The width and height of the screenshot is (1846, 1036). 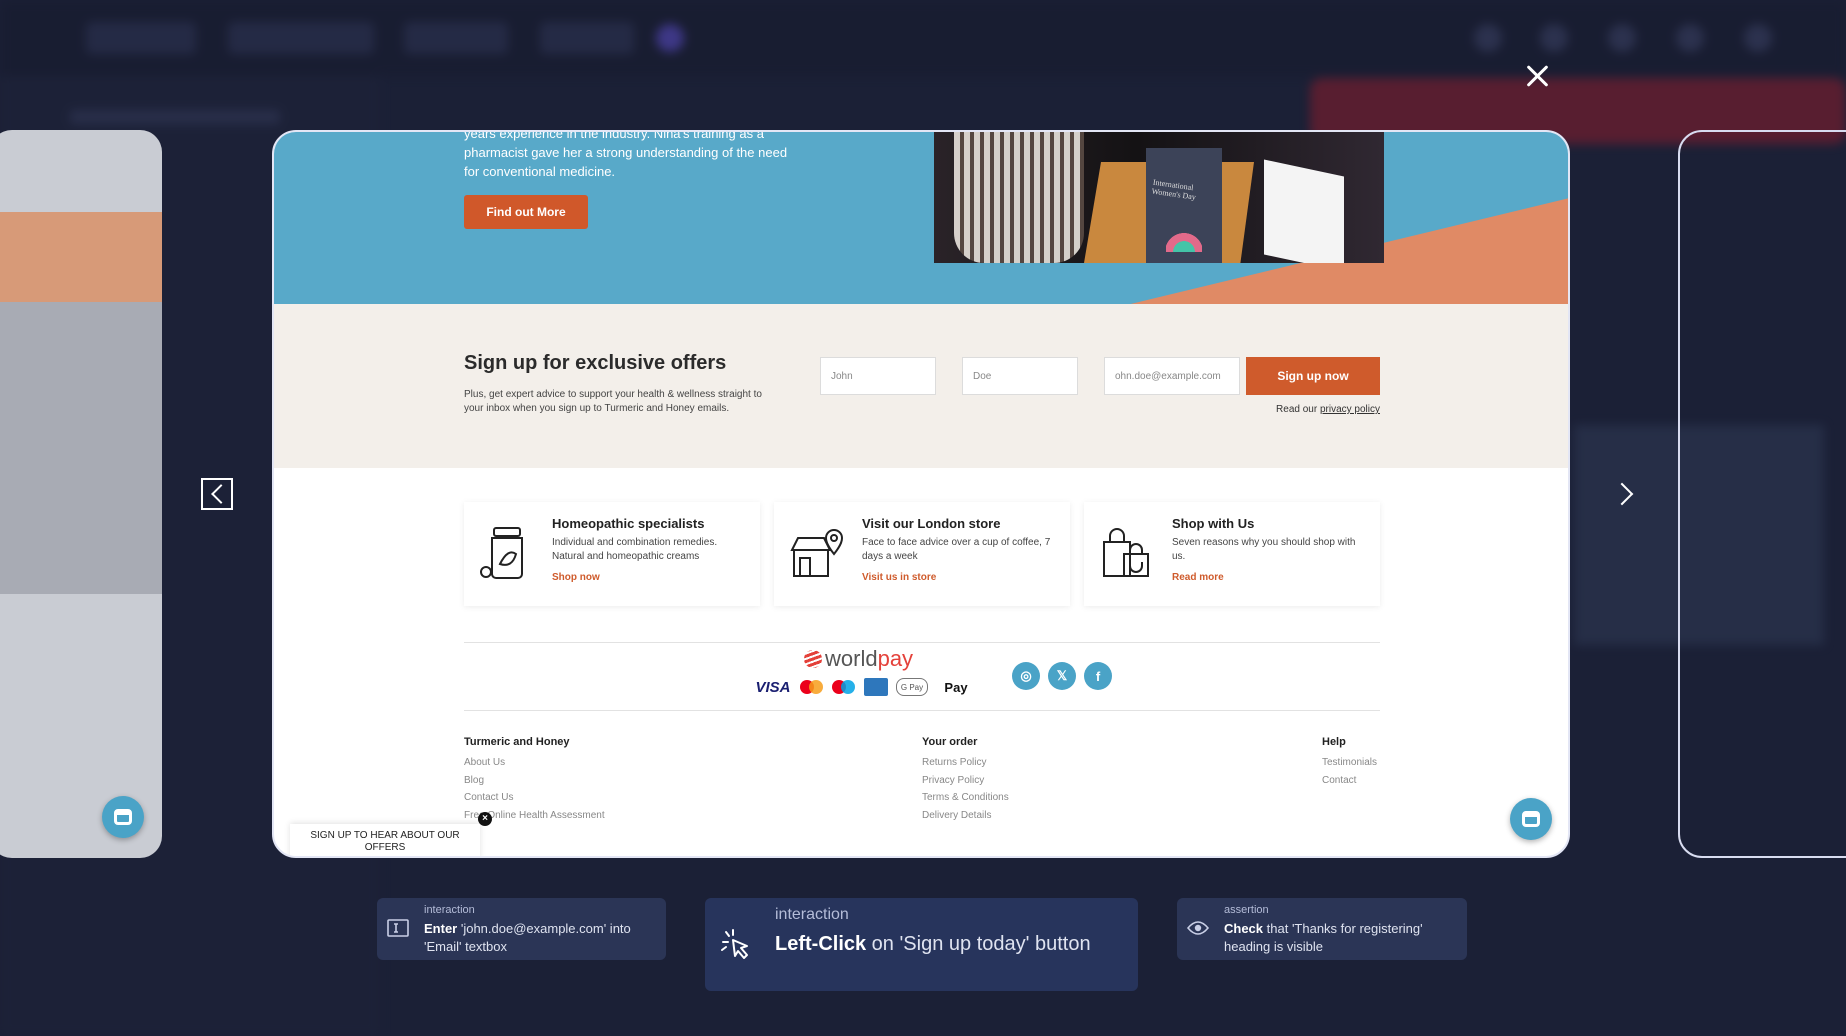 What do you see at coordinates (851, 658) in the screenshot?
I see `worldpay-text-a: world` at bounding box center [851, 658].